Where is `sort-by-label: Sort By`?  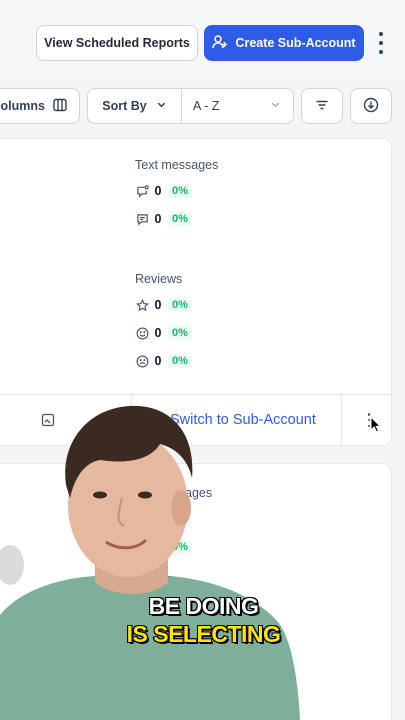
sort-by-label: Sort By is located at coordinates (124, 106).